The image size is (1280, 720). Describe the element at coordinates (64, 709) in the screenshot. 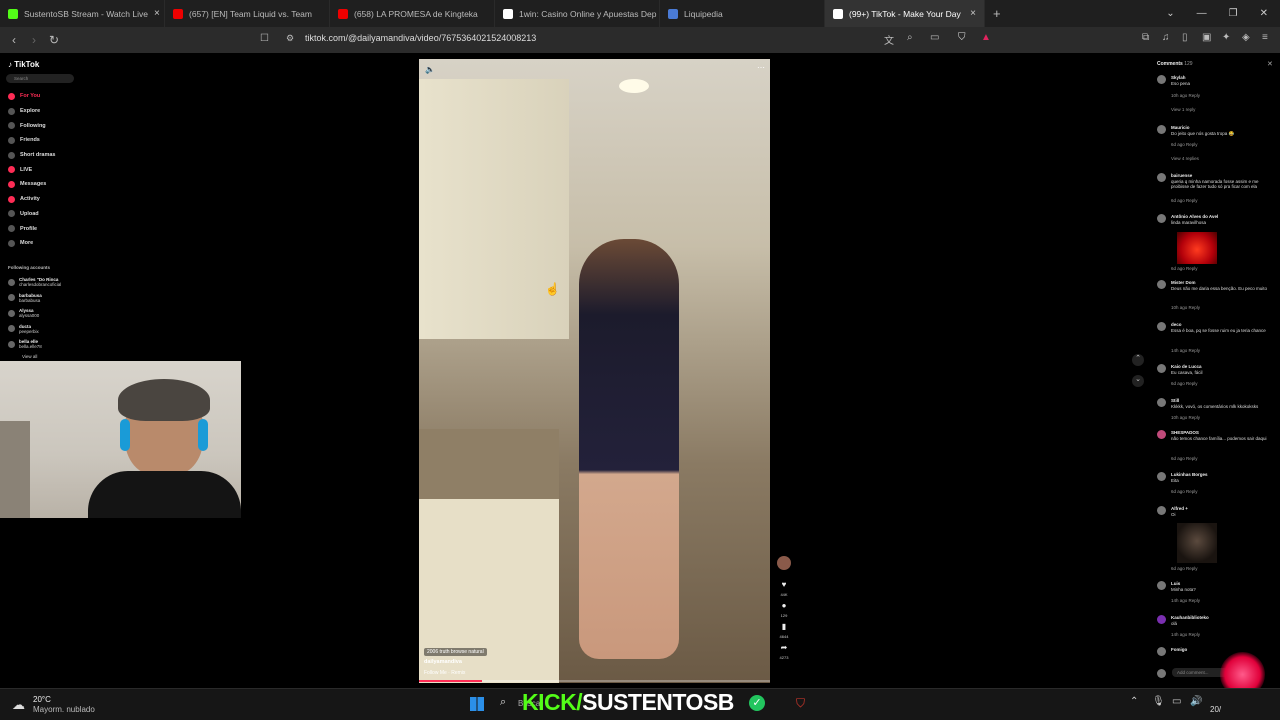

I see `weather-desc: Mayorm. nublado` at that location.